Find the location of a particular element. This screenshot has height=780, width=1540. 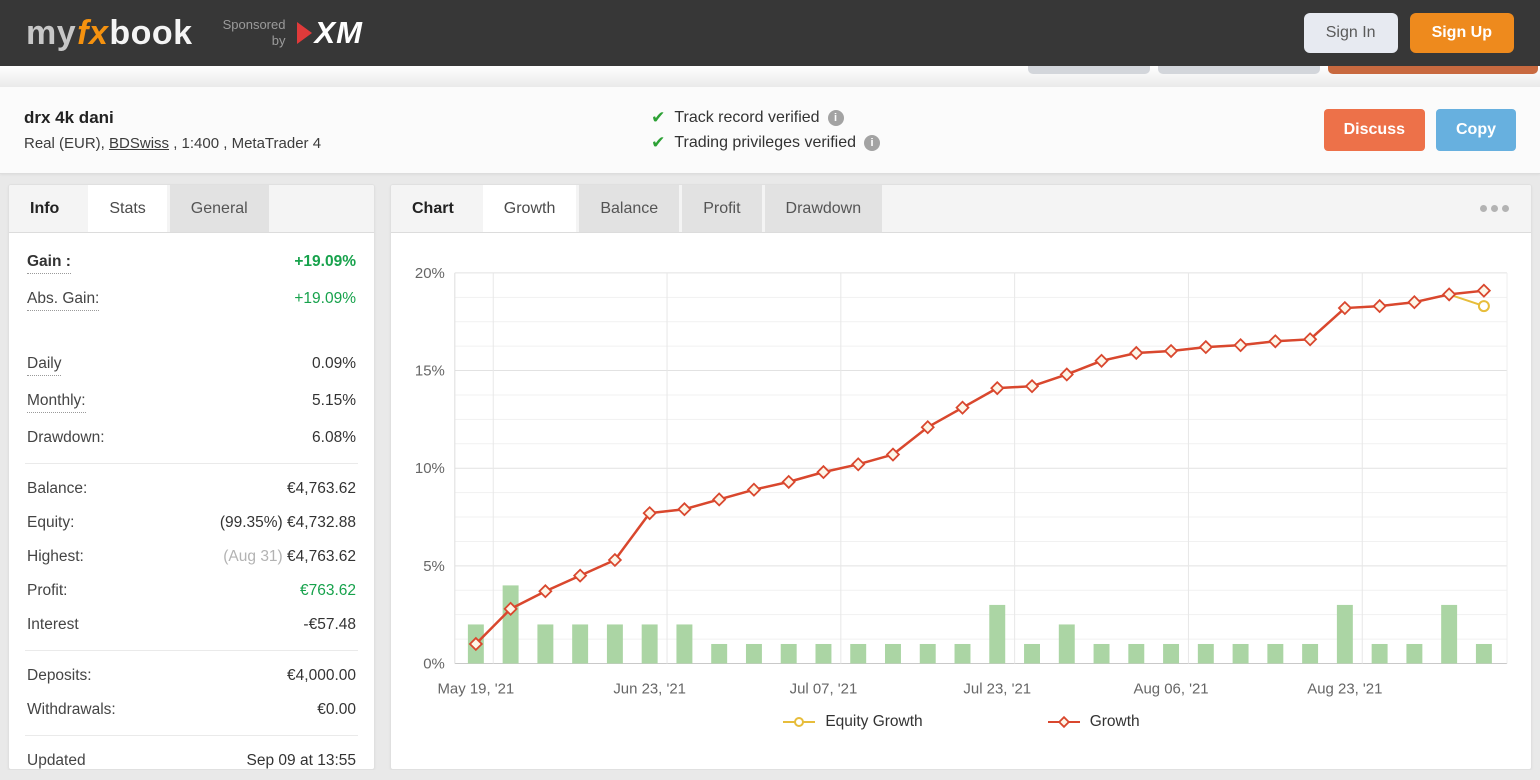

stat-label: Daily is located at coordinates (44, 365).